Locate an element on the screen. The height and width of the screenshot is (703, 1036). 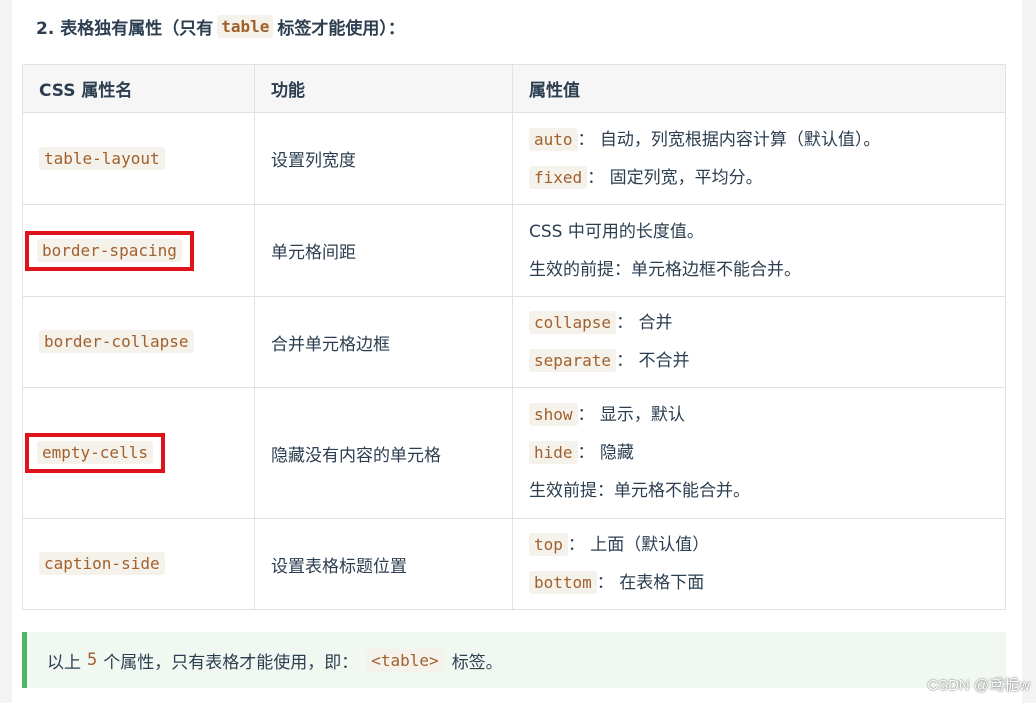
value-cell: show： 显示，默认 hide： 隐藏 生效前提：单元格不能合并。 is located at coordinates (759, 453).